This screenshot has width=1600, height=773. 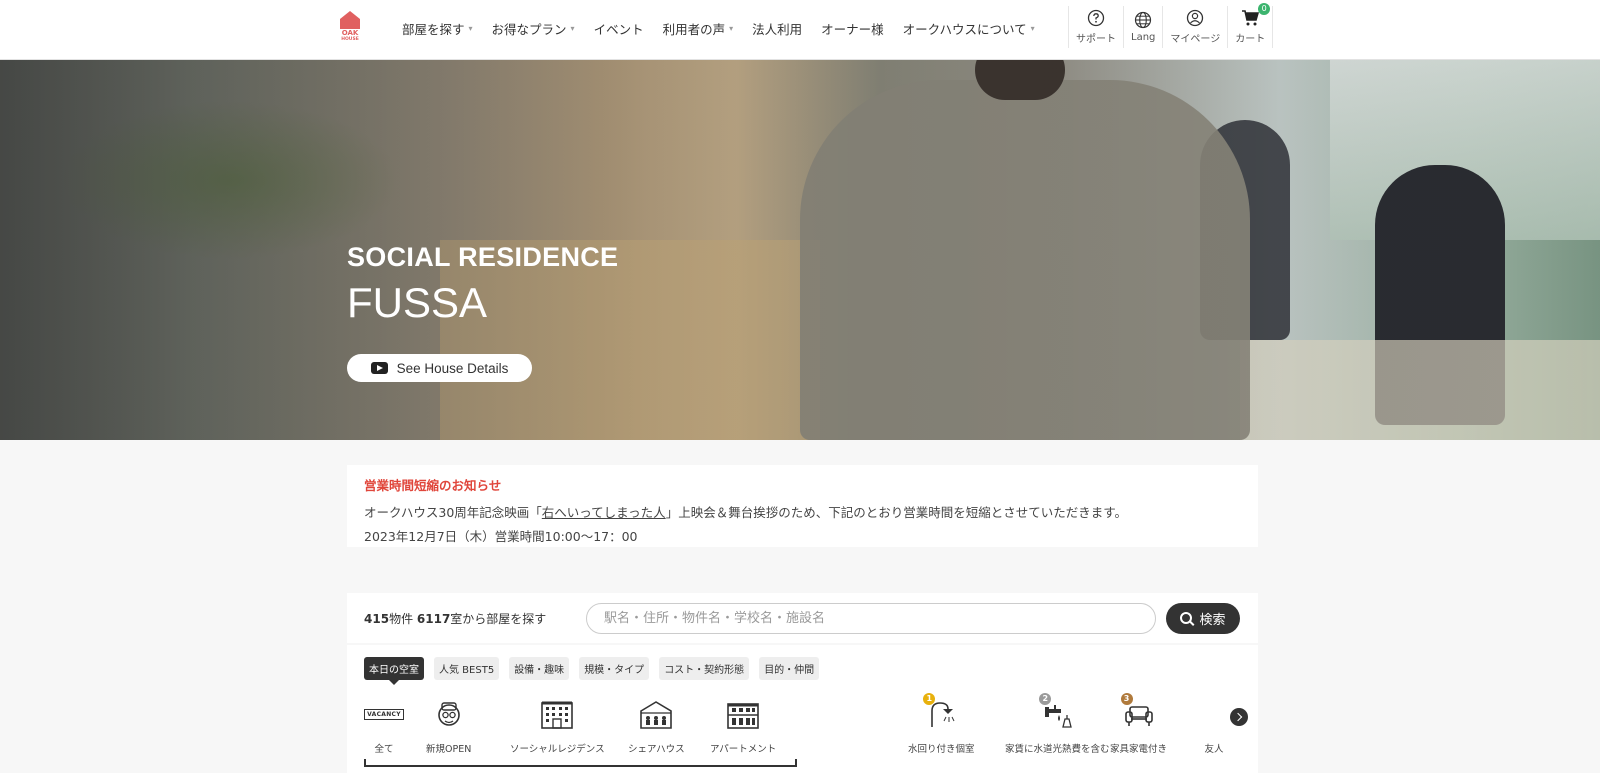 I want to click on share-house-icon, so click(x=656, y=714).